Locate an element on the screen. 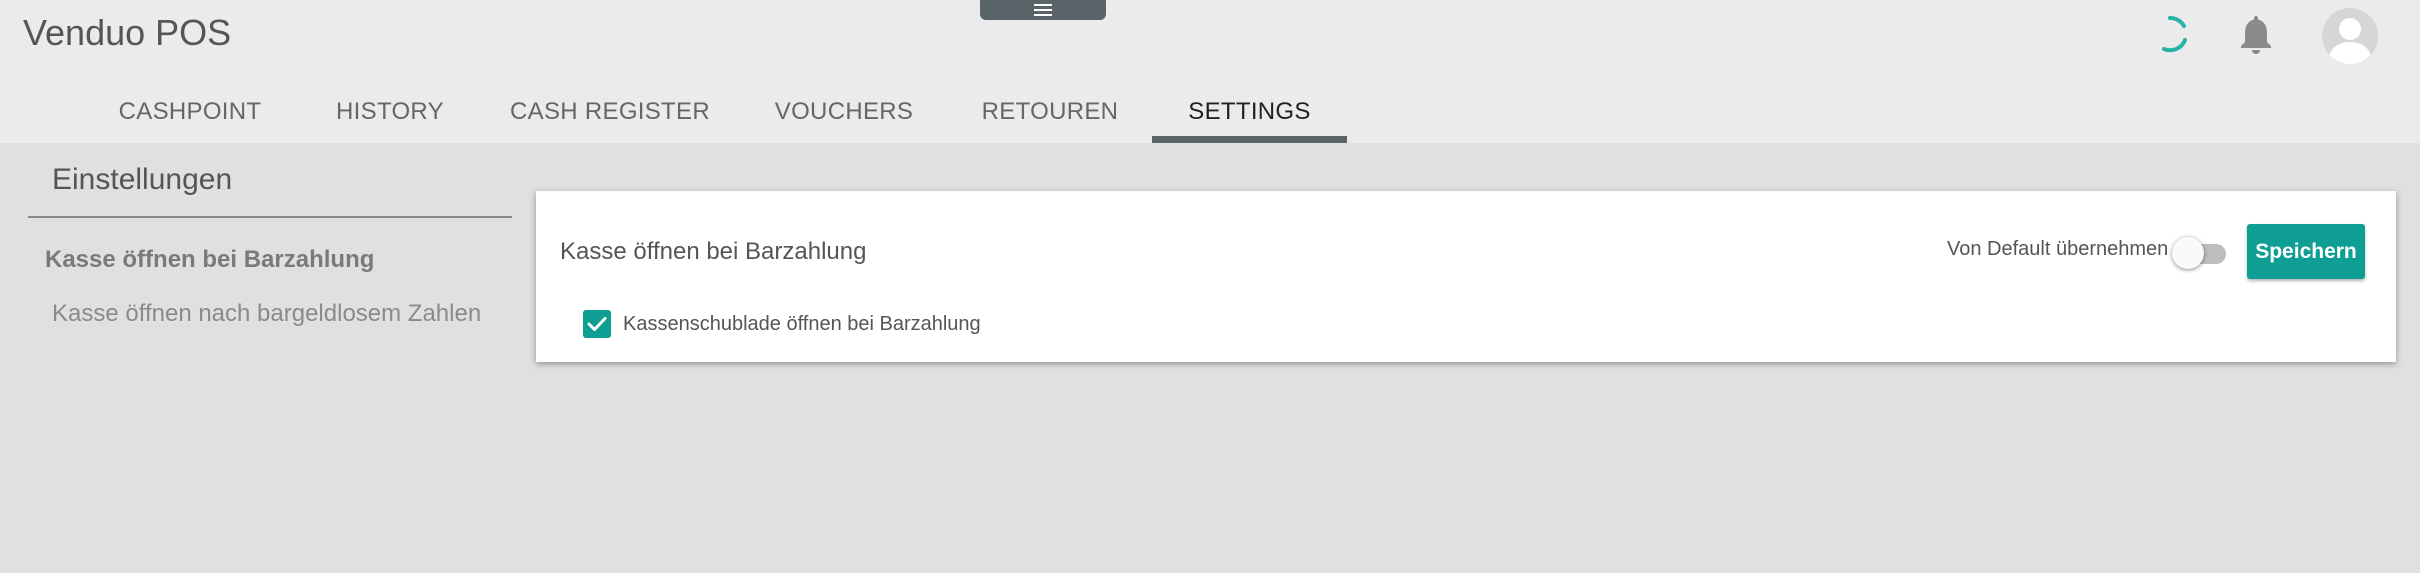 This screenshot has width=2420, height=573. sidebar-item-cash-payment: Kasse öffnen bei Barzahlung is located at coordinates (209, 260).